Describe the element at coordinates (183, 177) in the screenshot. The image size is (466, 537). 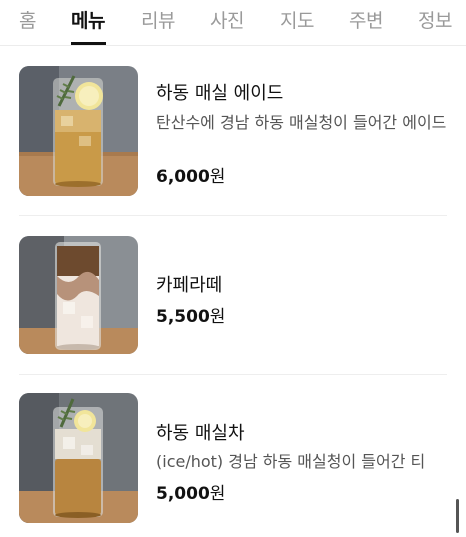
I see `price-value: 6,000` at that location.